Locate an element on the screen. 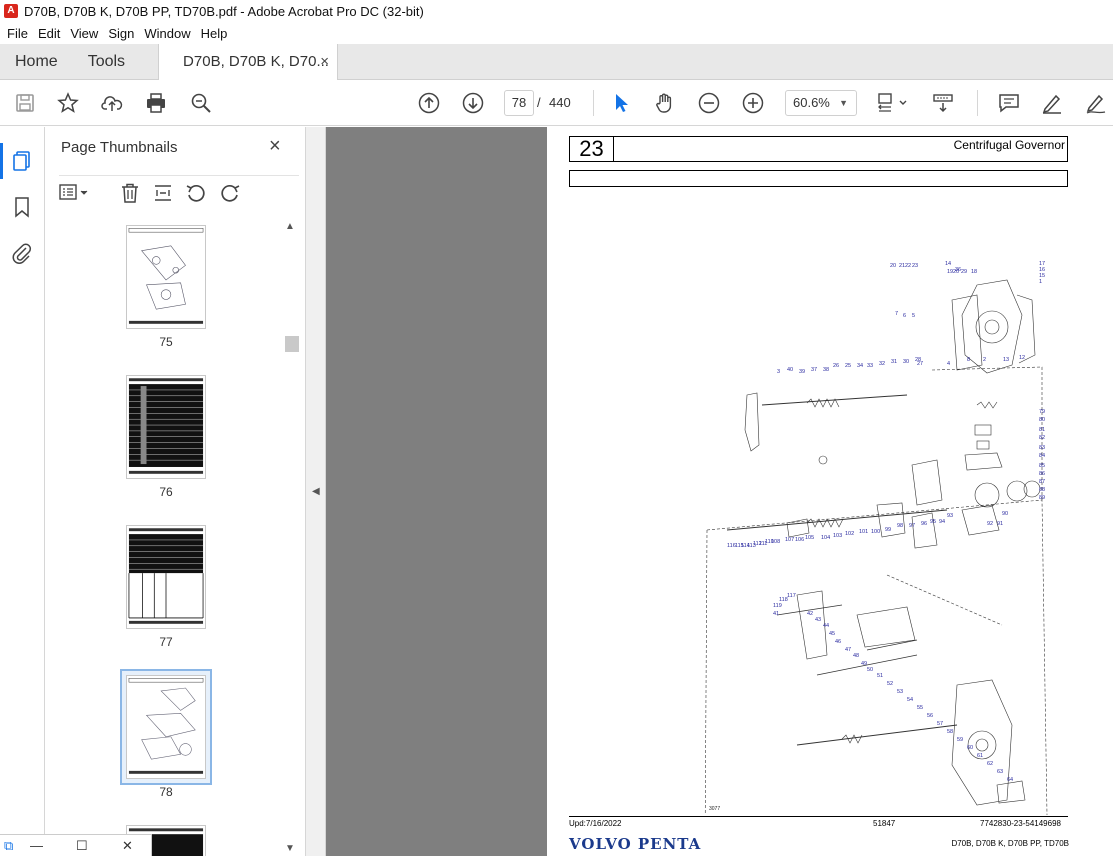 The image size is (1113, 856). callout-number: 13 is located at coordinates (1006, 360).